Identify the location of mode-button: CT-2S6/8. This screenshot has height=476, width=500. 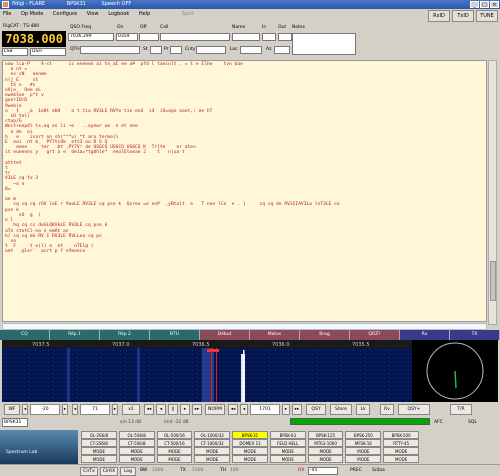
(99, 443).